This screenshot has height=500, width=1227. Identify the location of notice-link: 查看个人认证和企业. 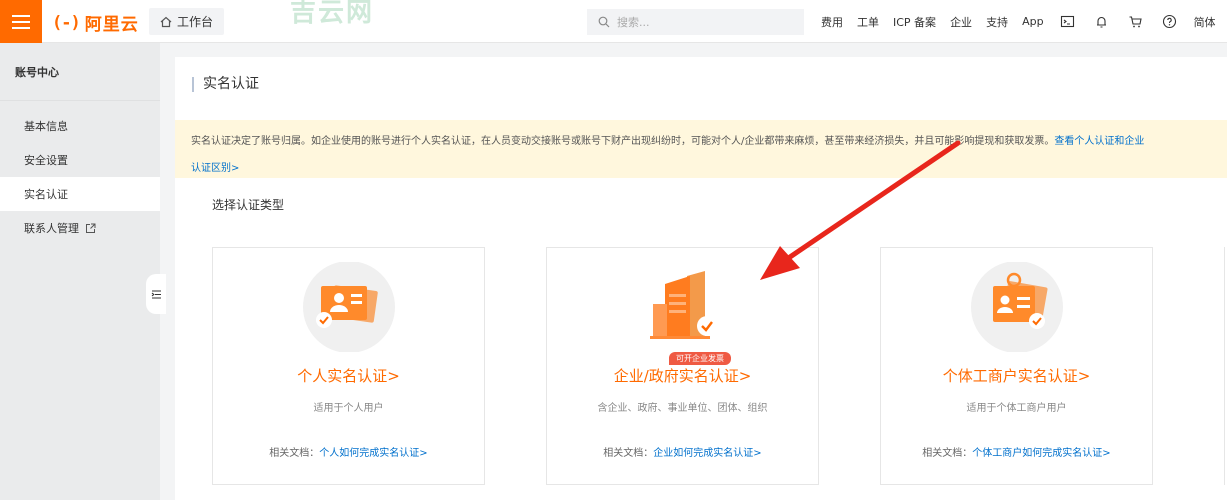
(1099, 141).